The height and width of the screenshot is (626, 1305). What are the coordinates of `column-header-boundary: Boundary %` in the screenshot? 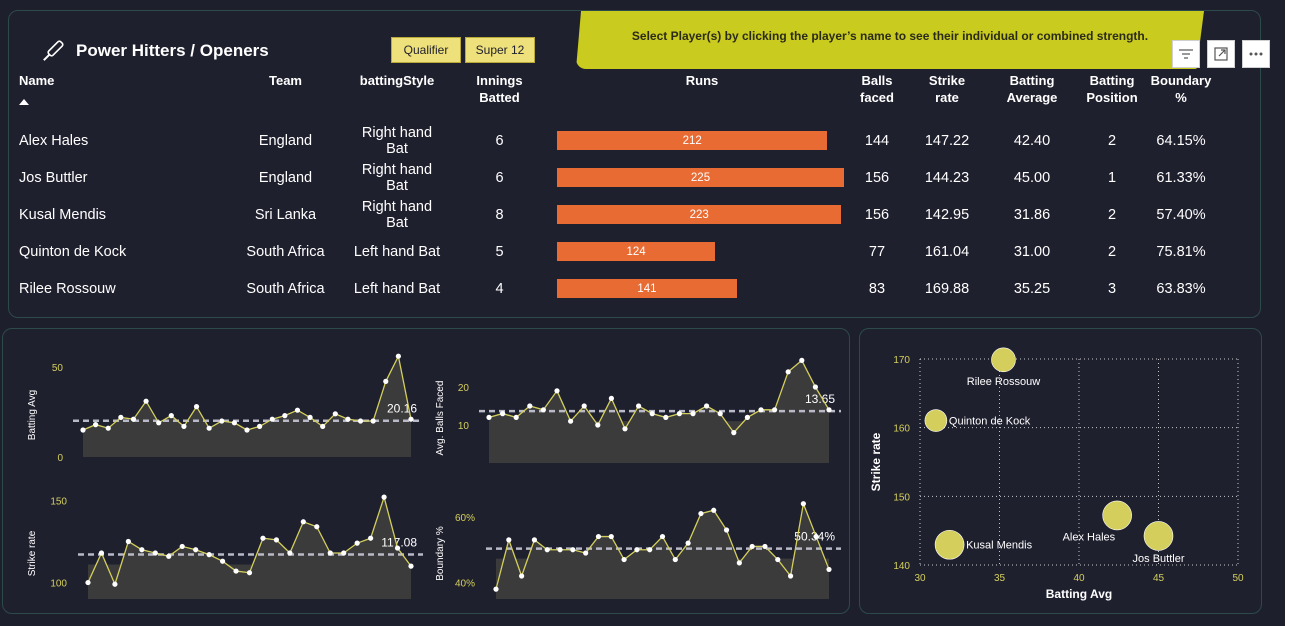 It's located at (1181, 97).